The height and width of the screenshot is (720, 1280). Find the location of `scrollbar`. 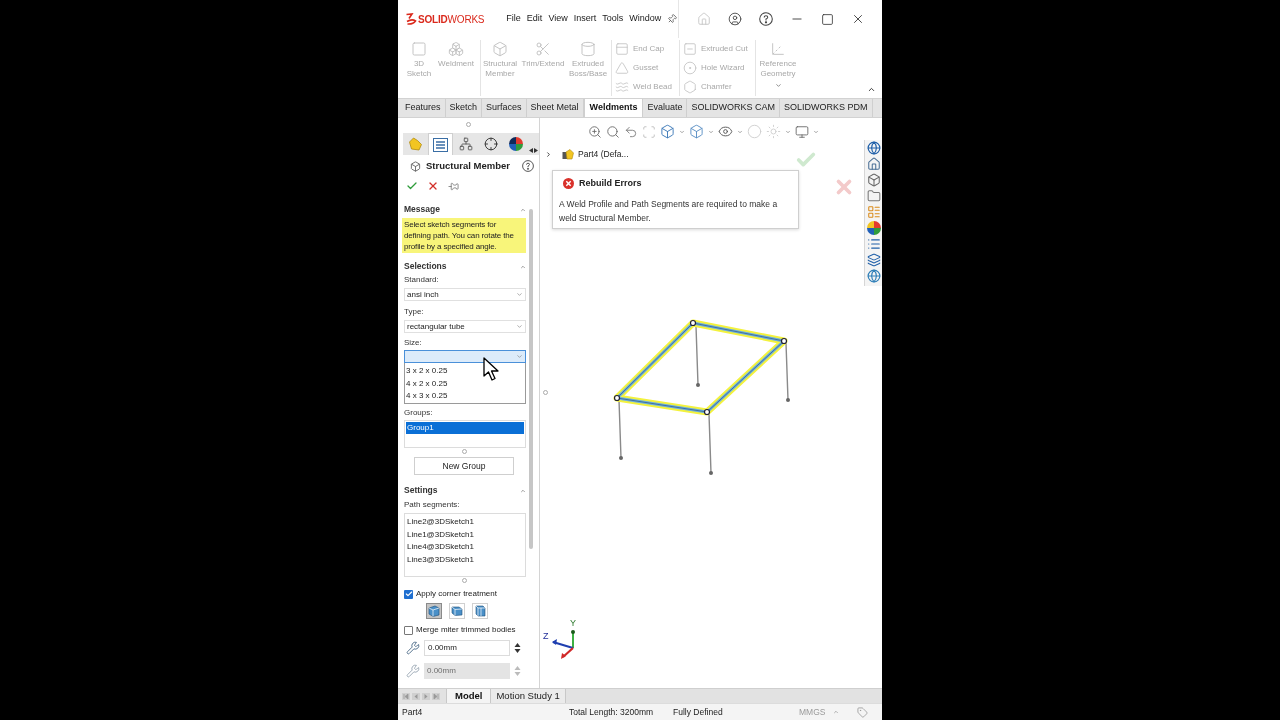

scrollbar is located at coordinates (530, 379).